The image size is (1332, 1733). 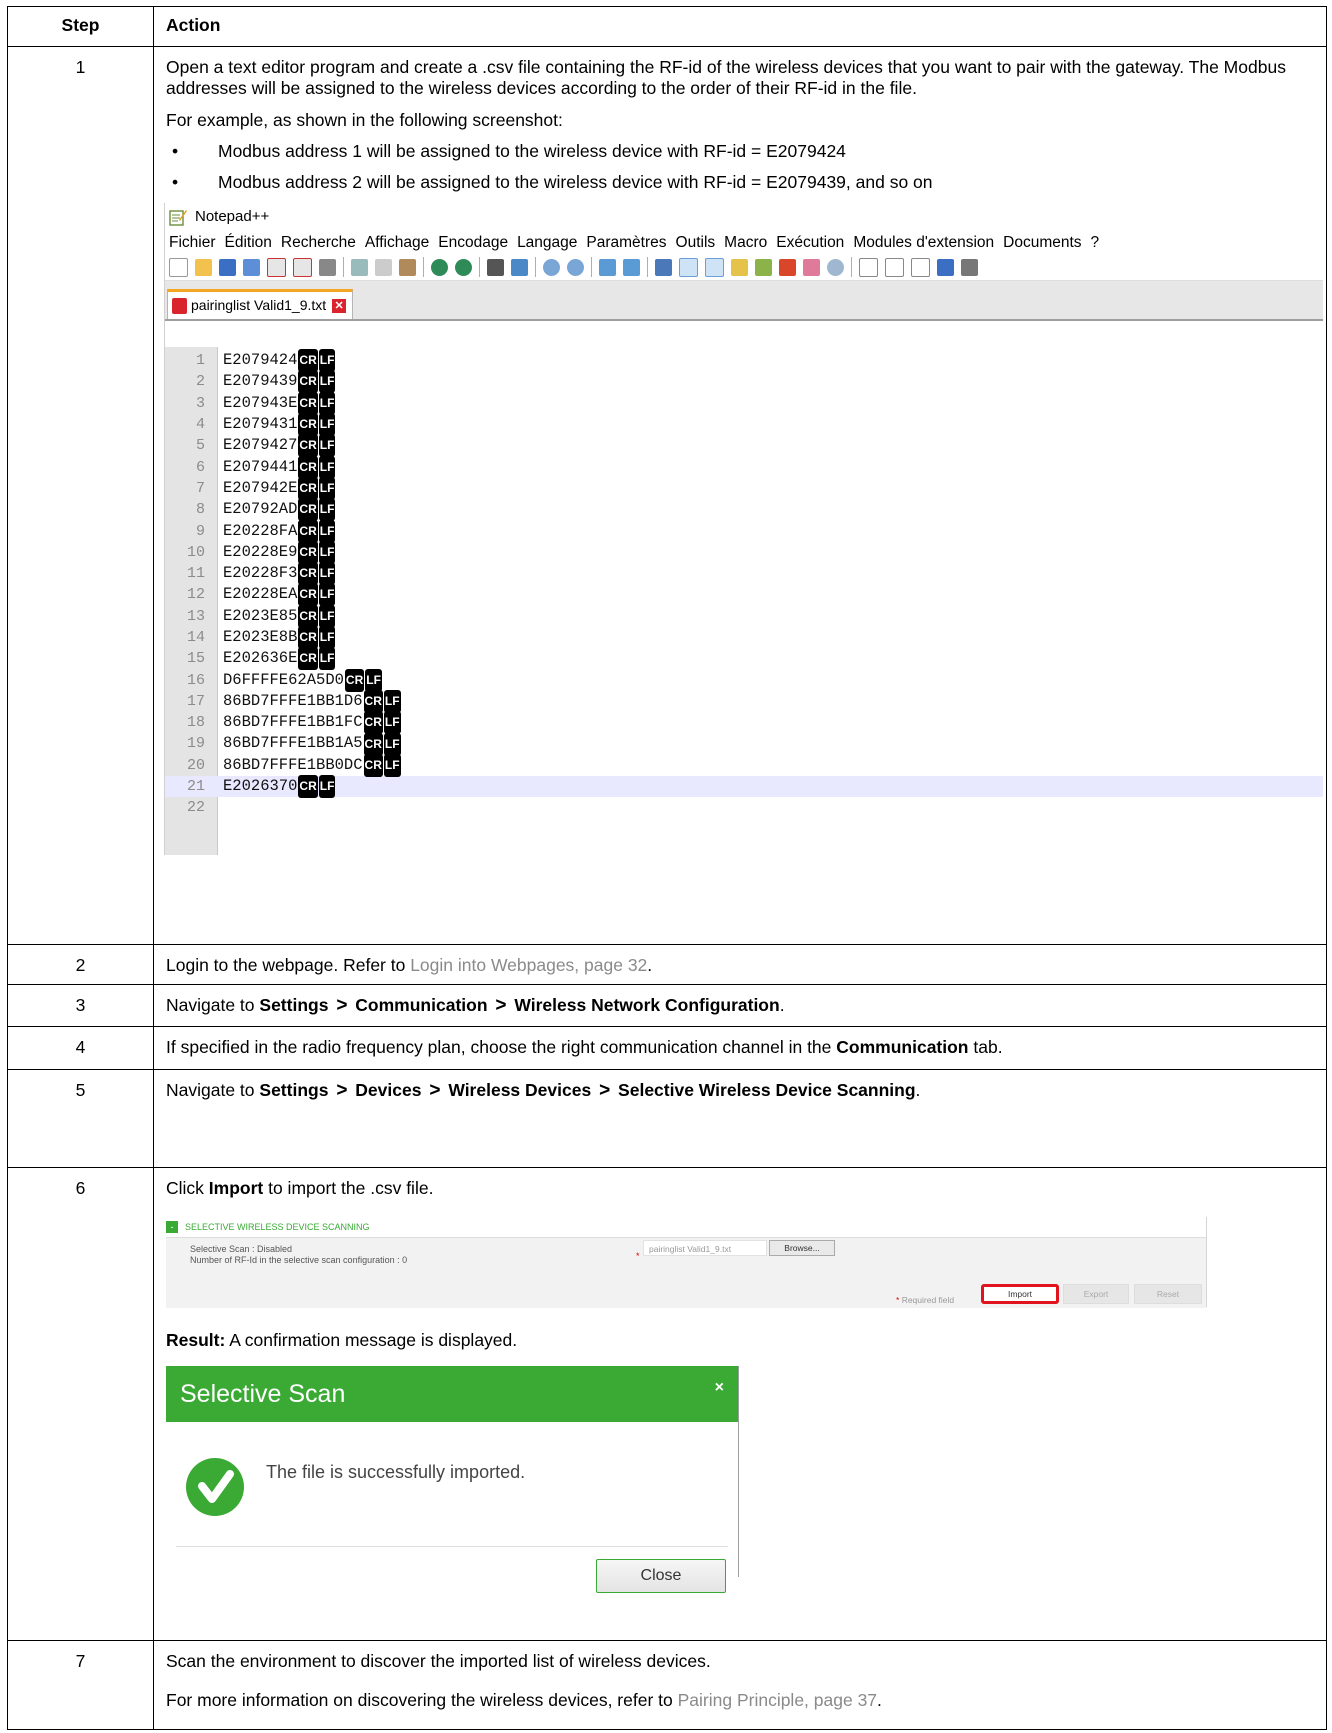 What do you see at coordinates (763, 267) in the screenshot?
I see `function-list-icon` at bounding box center [763, 267].